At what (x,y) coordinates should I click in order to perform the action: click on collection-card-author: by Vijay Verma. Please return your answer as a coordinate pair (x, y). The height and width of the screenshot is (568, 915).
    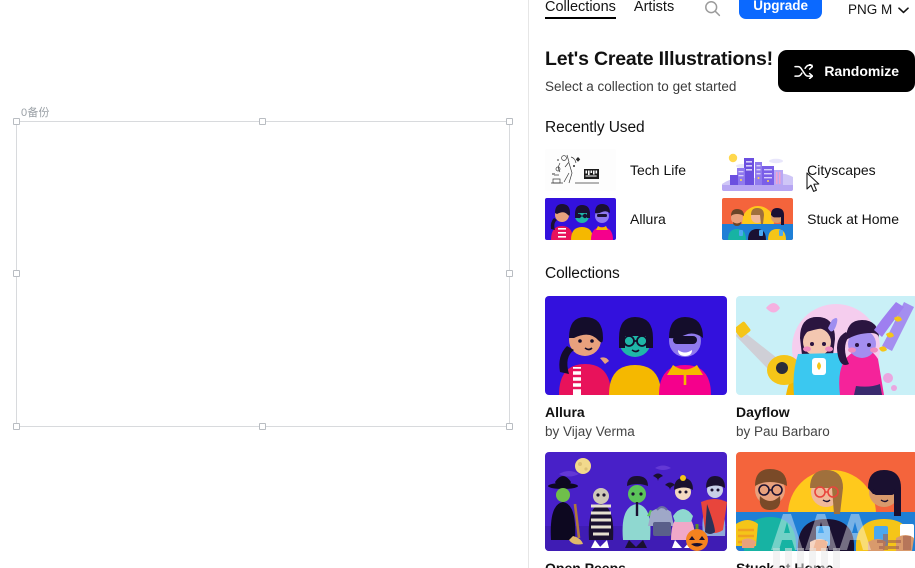
    Looking at the image, I should click on (590, 432).